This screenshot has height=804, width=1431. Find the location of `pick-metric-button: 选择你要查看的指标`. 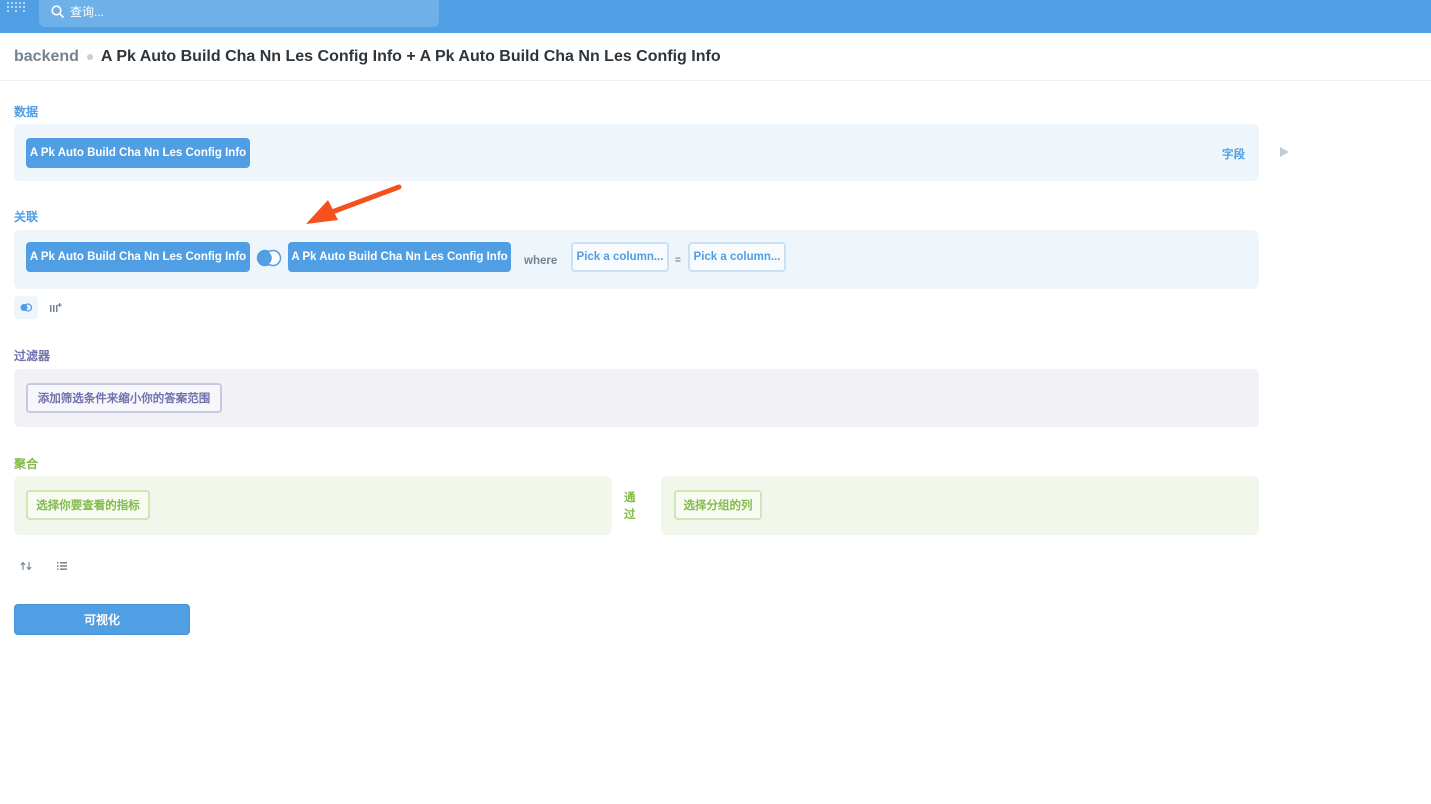

pick-metric-button: 选择你要查看的指标 is located at coordinates (88, 505).